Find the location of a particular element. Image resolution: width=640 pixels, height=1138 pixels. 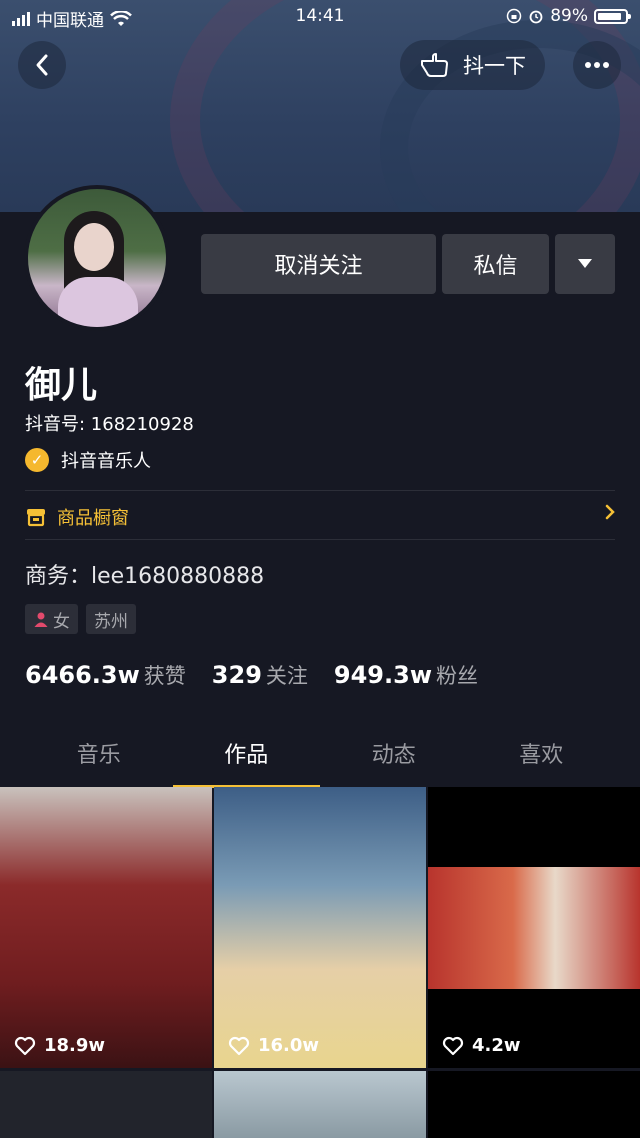

tab-moments: 动态 is located at coordinates (394, 761).